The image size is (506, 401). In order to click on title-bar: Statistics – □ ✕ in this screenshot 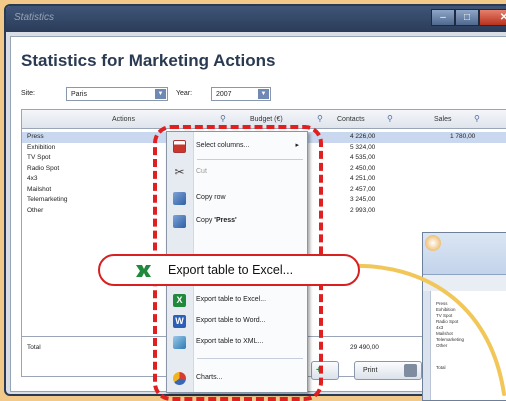, I will do `click(256, 19)`.